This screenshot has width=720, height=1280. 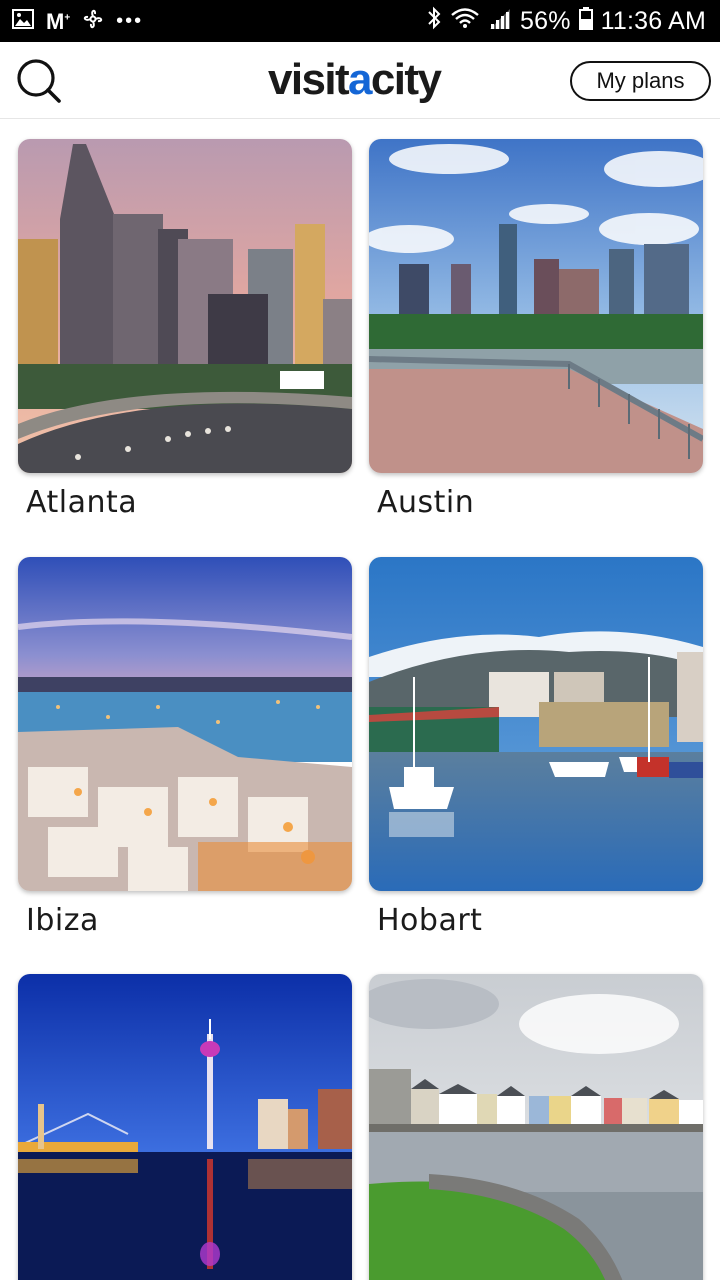 What do you see at coordinates (434, 21) in the screenshot?
I see `bluetooth-icon` at bounding box center [434, 21].